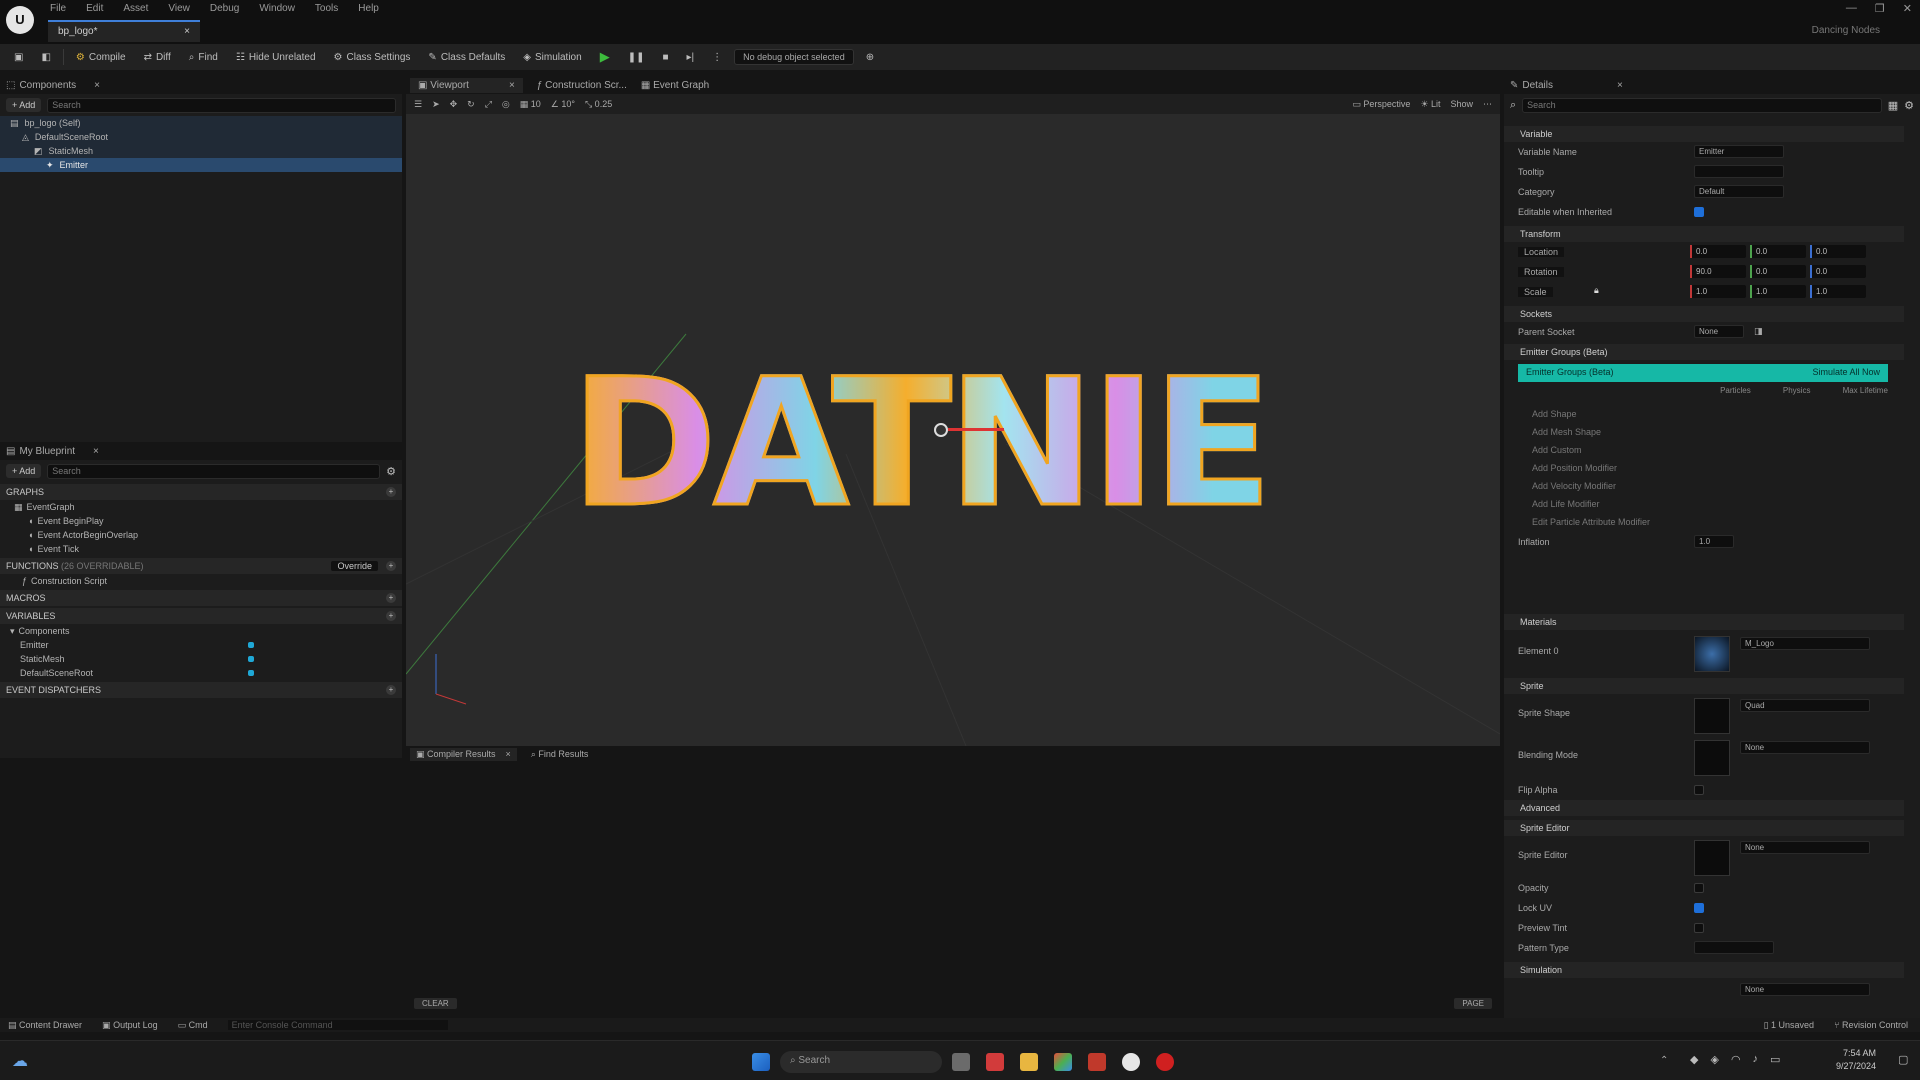  Describe the element at coordinates (20, 1061) in the screenshot. I see `weather-icon: ☁` at that location.